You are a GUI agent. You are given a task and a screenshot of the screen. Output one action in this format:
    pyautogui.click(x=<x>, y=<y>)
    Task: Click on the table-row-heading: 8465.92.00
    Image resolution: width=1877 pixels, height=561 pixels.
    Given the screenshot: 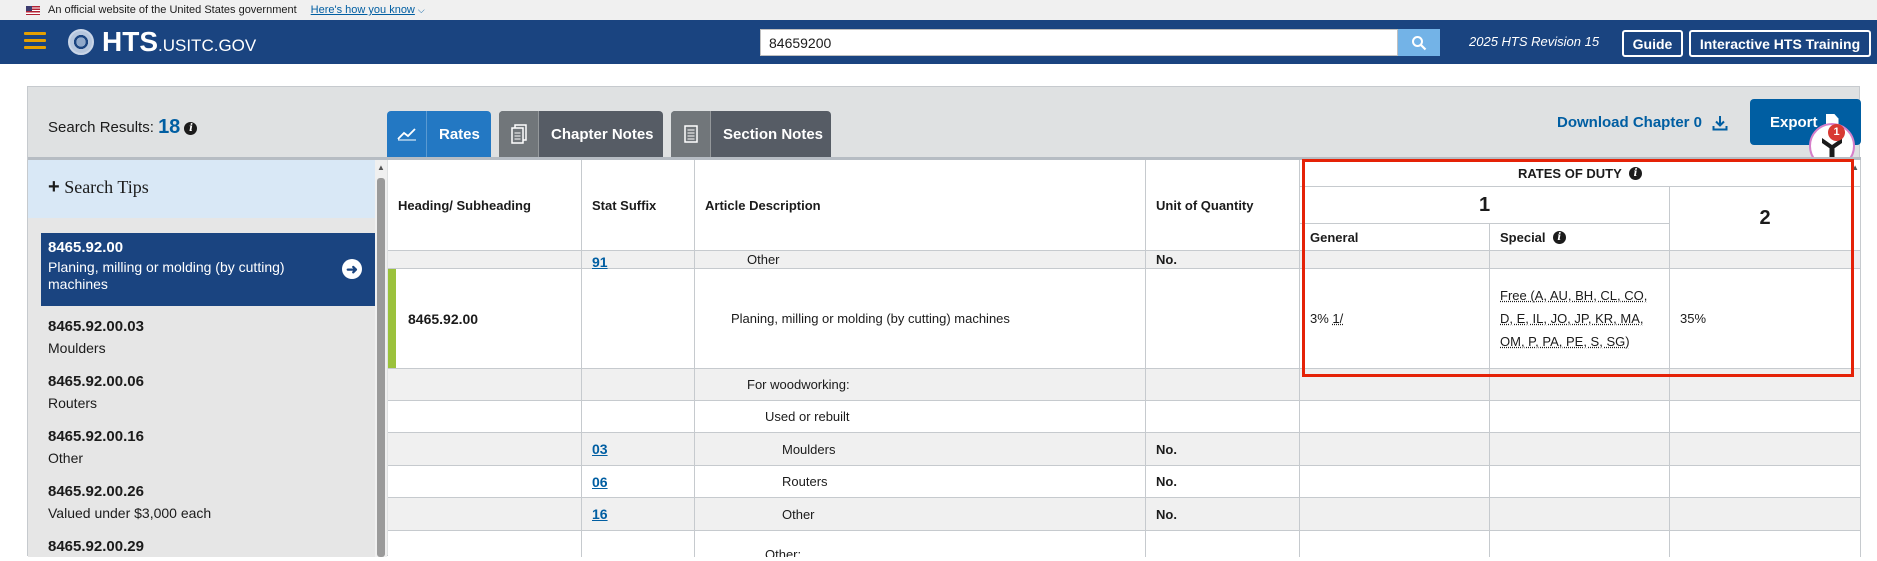 What is the action you would take?
    pyautogui.click(x=485, y=319)
    